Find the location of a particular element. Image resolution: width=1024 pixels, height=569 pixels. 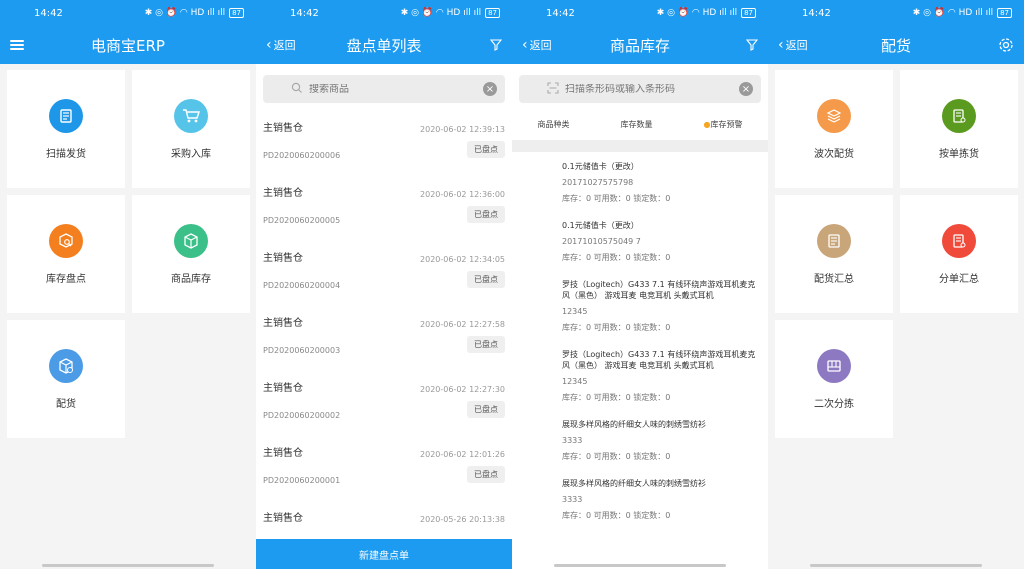

order-number: PD2020060200001 is located at coordinates (302, 480).